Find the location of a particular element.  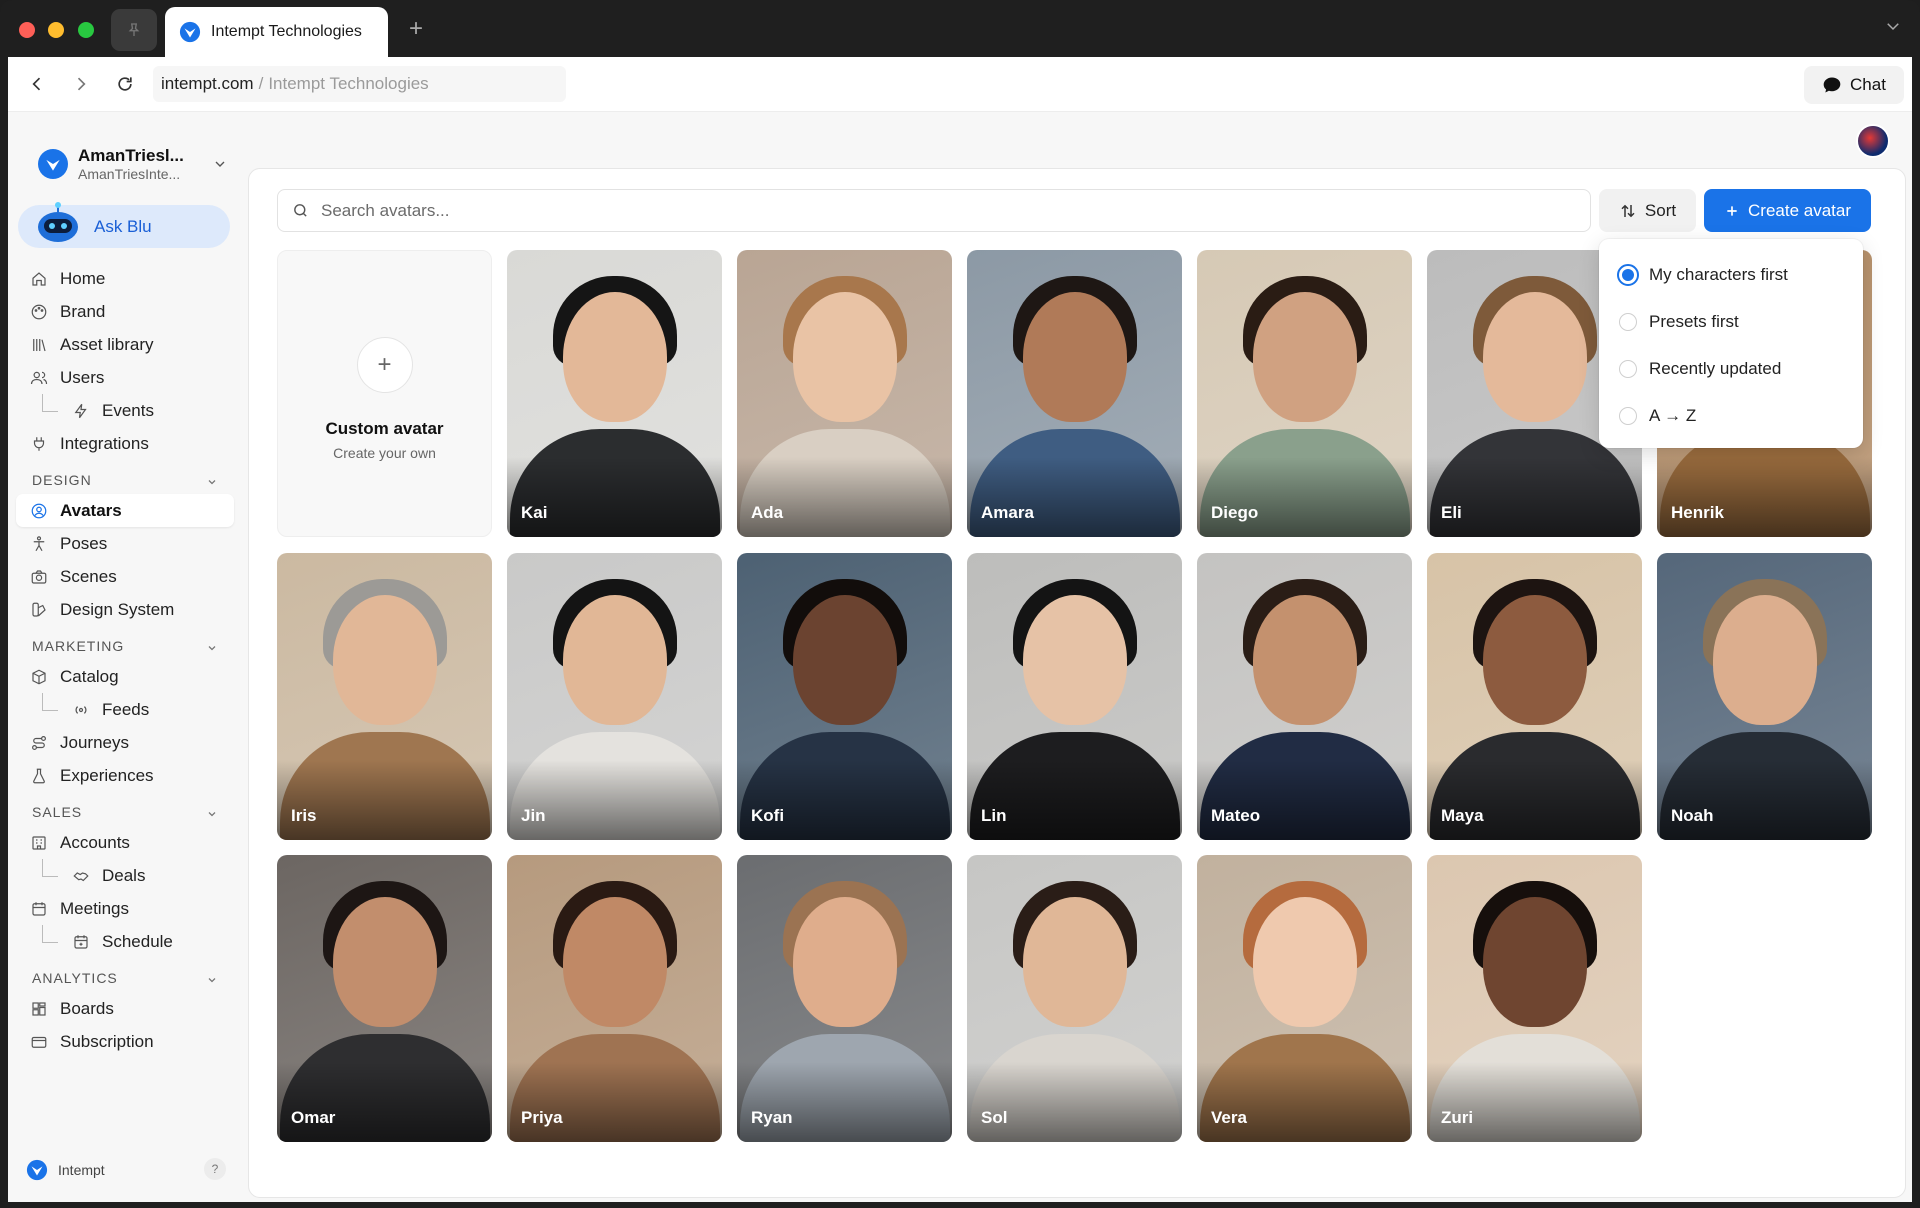

sort-option-label: A → Z is located at coordinates (1673, 415).